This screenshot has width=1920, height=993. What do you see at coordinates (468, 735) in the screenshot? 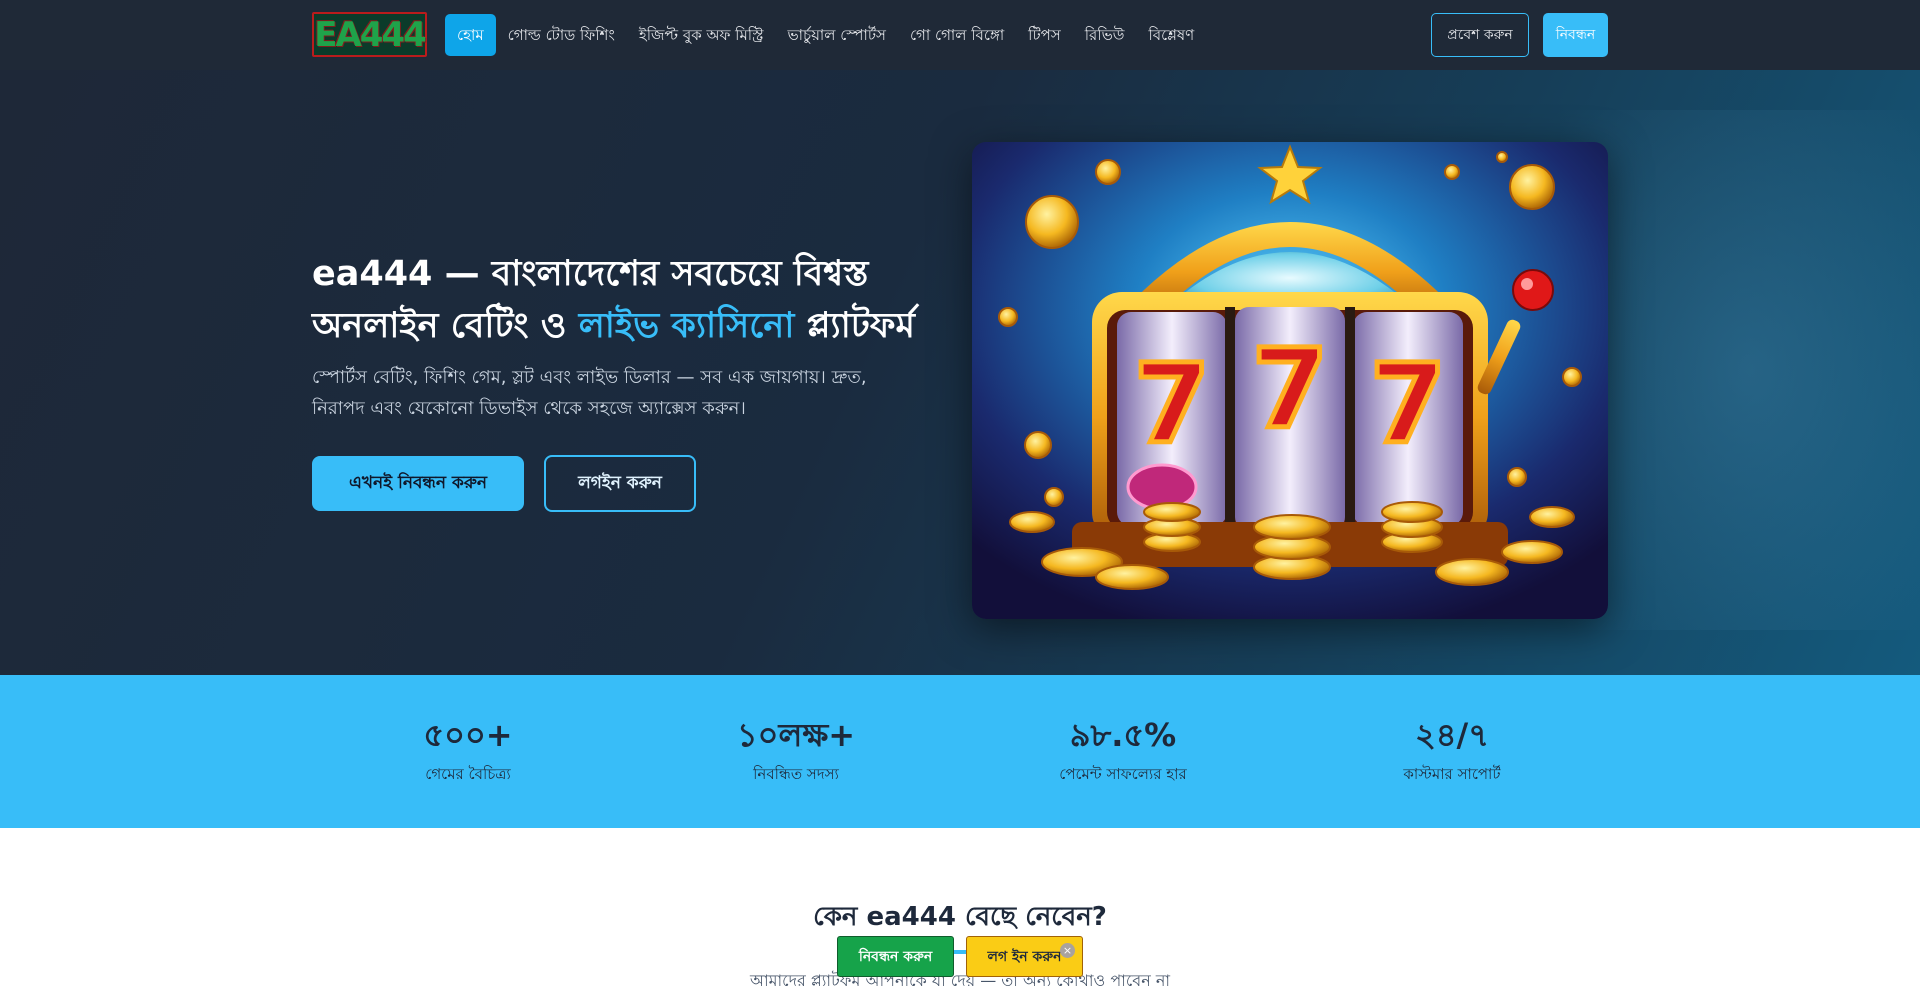
I see `stat-value: ৫০০+` at bounding box center [468, 735].